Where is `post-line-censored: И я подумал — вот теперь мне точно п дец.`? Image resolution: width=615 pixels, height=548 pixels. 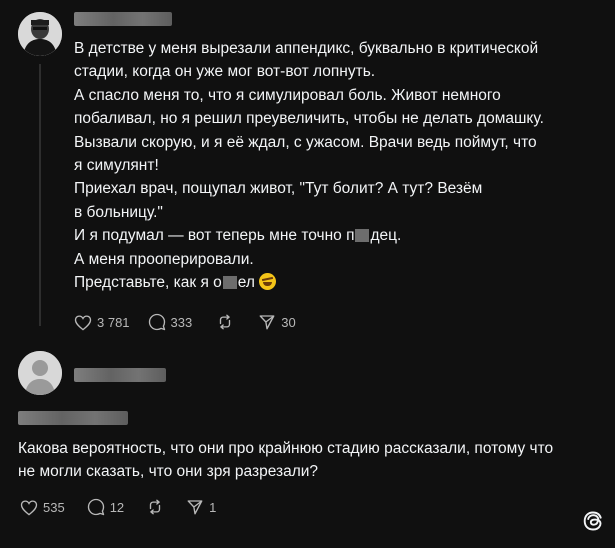
post-line-censored: И я подумал — вот теперь мне точно п дец. is located at coordinates (339, 235).